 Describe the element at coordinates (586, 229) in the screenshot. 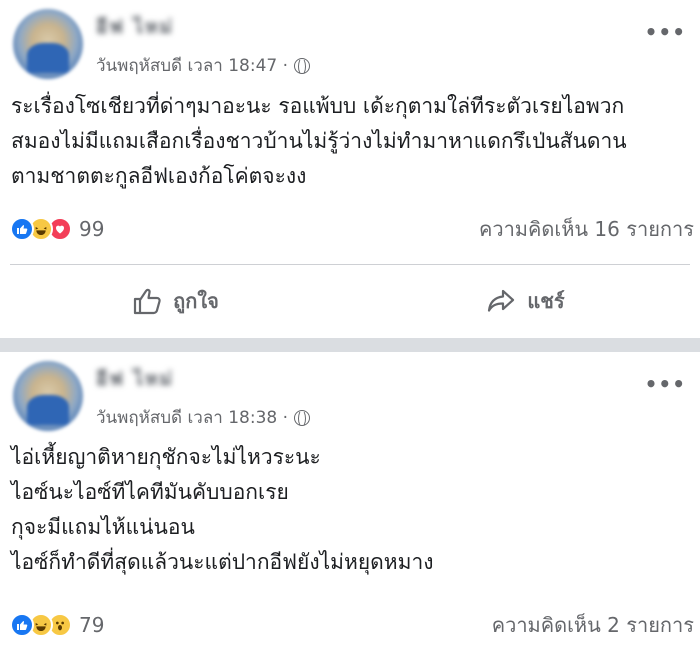

I see `comments-count-link: ความคิดเห็น 16 รายการ` at that location.